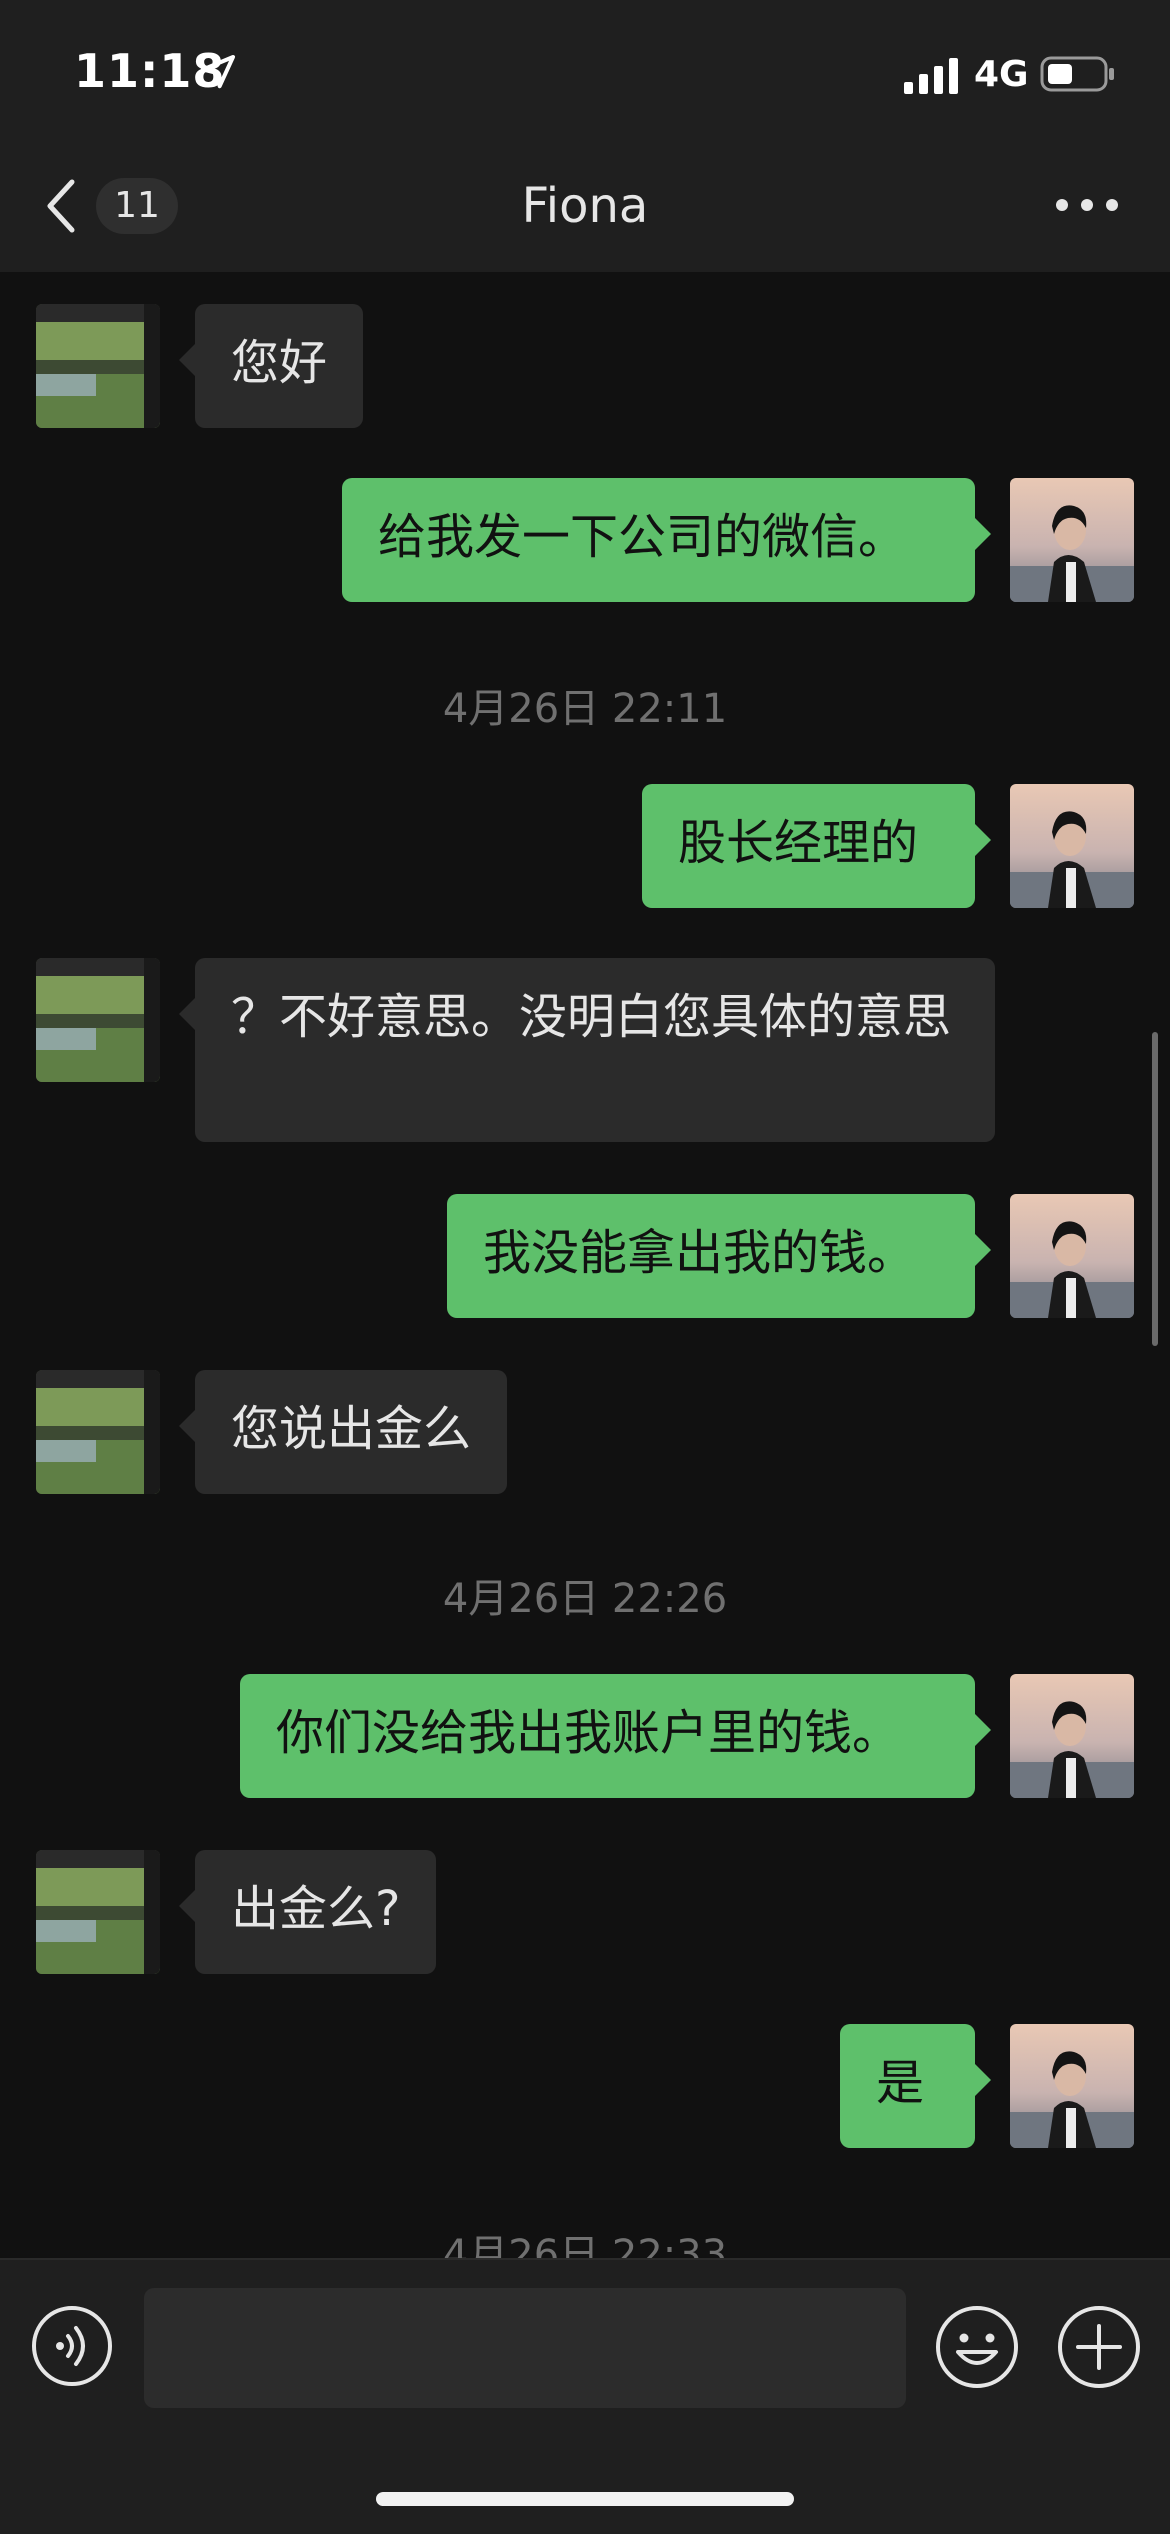 The width and height of the screenshot is (1170, 2534). Describe the element at coordinates (585, 70) in the screenshot. I see `status-bar: 11:18 4G` at that location.